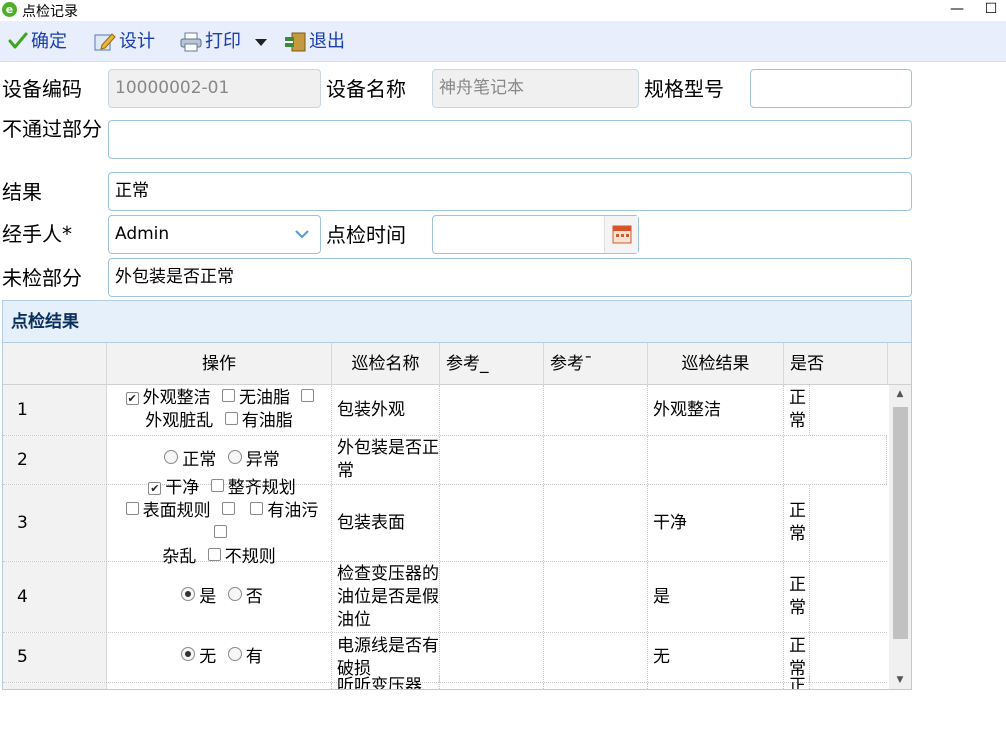  I want to click on yesno-cell, so click(835, 460).